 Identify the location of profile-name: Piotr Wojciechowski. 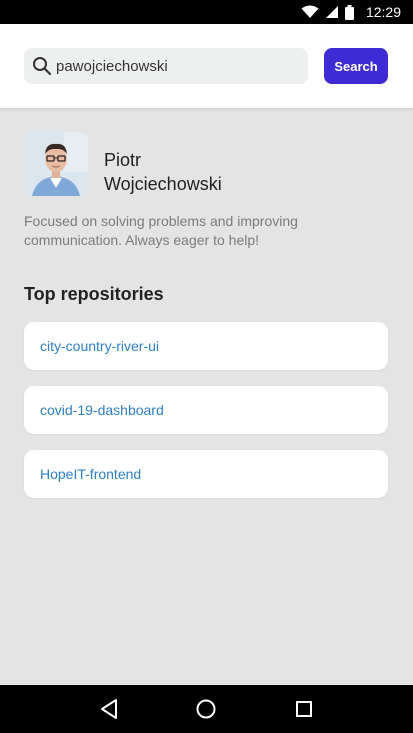
(163, 172).